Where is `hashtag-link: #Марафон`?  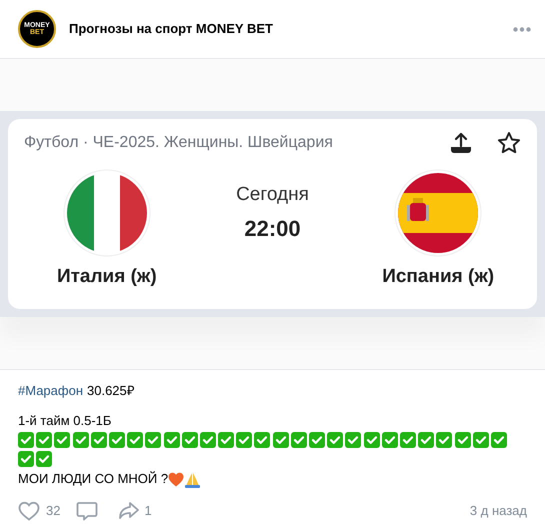
hashtag-link: #Марафон is located at coordinates (50, 391).